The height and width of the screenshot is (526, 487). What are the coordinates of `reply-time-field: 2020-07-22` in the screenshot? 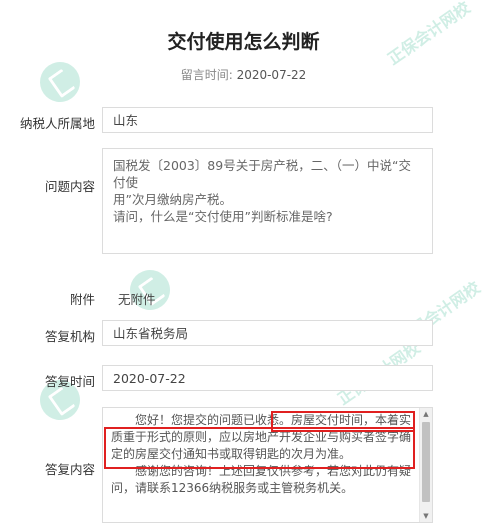 It's located at (267, 378).